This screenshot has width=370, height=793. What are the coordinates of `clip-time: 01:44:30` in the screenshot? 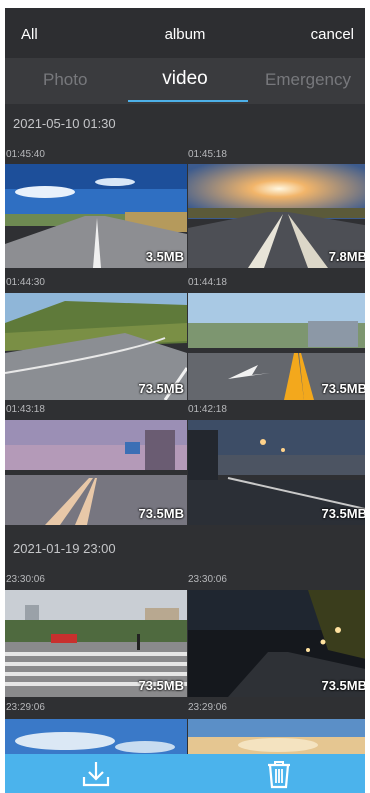 It's located at (25, 282).